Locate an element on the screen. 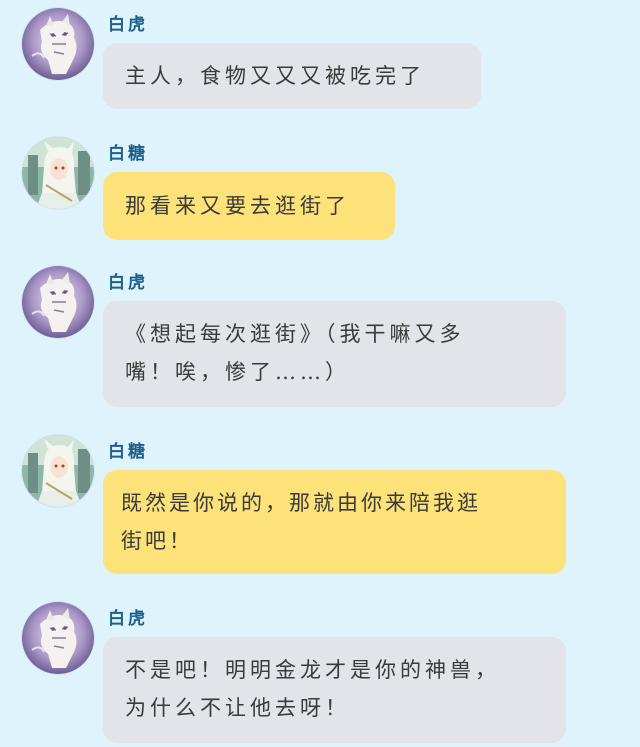 The height and width of the screenshot is (747, 640). message-bubble: 那看来又要去逛街了 is located at coordinates (249, 206).